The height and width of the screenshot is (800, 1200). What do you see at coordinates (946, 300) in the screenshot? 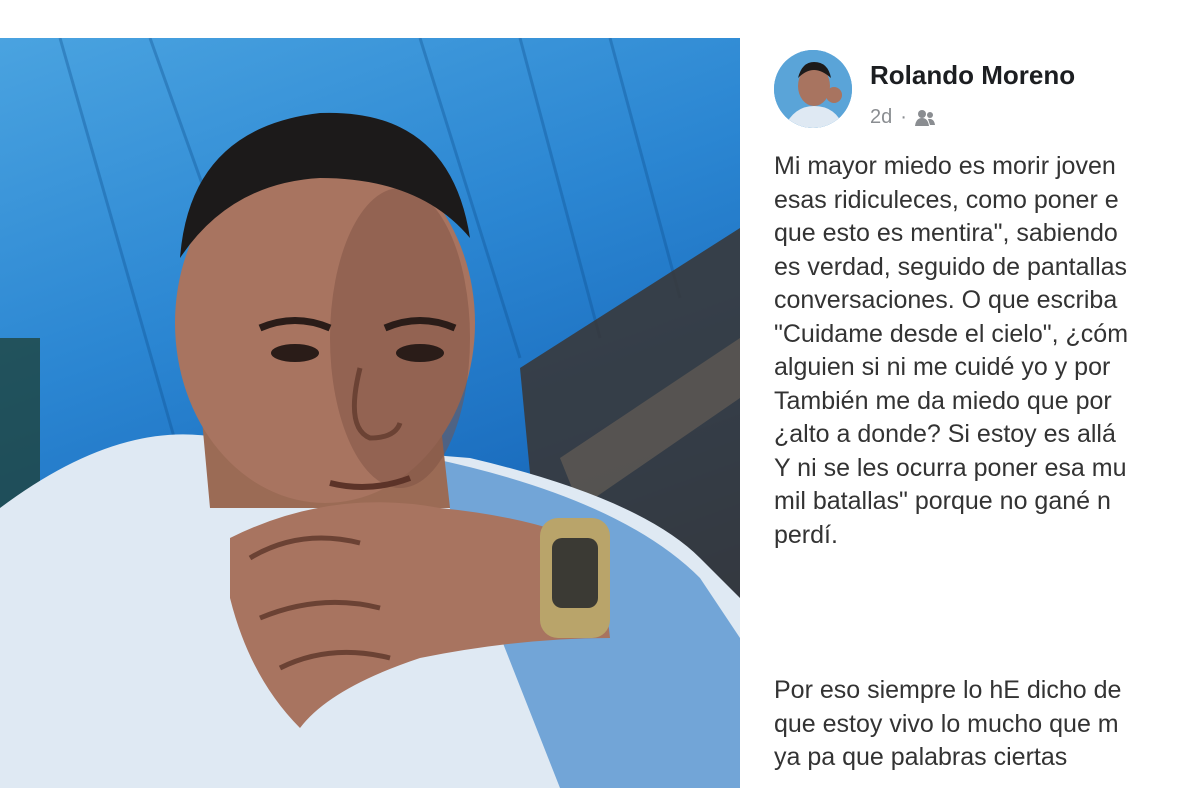
I see `post-line: conversaciones. O que escriba` at bounding box center [946, 300].